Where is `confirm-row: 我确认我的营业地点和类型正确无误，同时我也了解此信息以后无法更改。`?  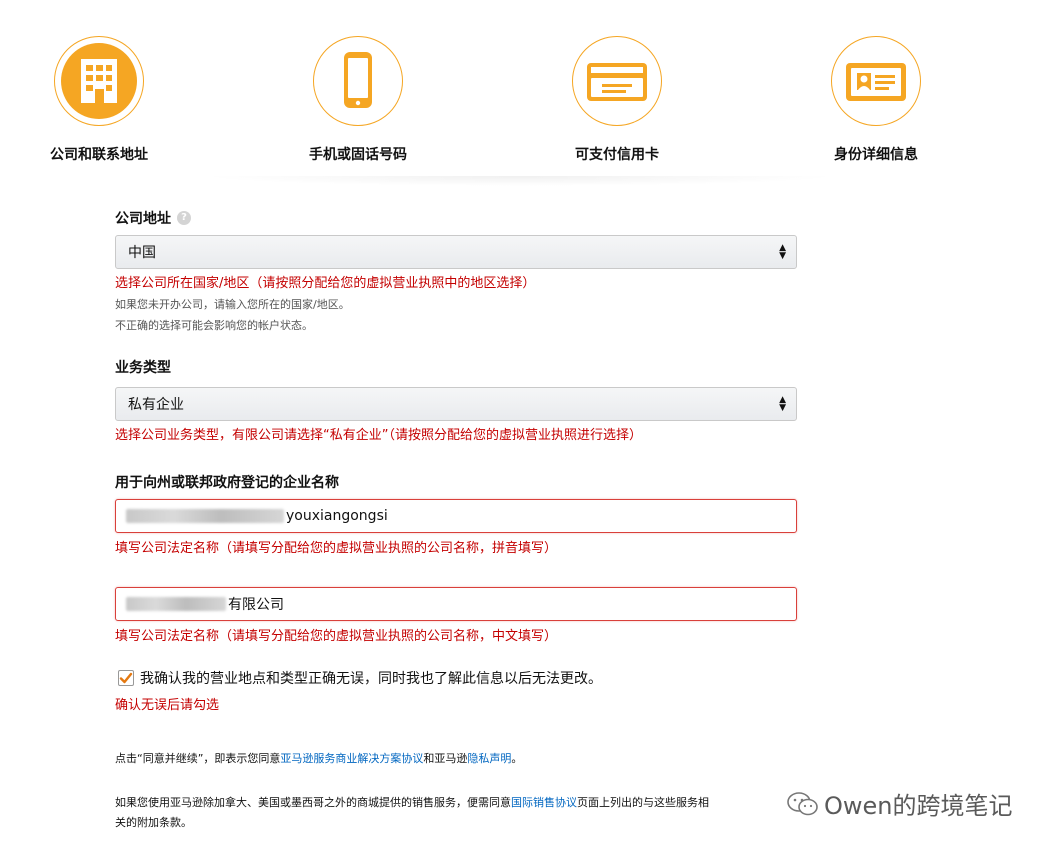
confirm-row: 我确认我的营业地点和类型正确无误，同时我也了解此信息以后无法更改。 is located at coordinates (360, 678).